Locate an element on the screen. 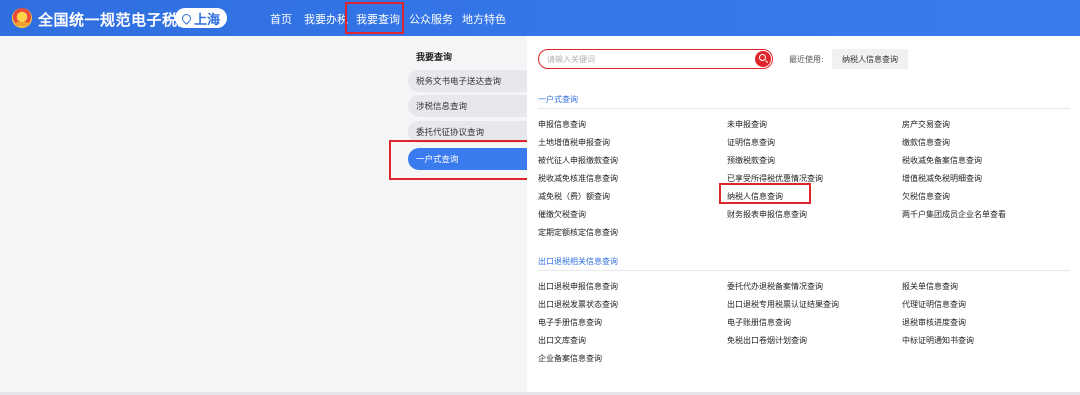  query-link: 未申报查询 is located at coordinates (747, 124).